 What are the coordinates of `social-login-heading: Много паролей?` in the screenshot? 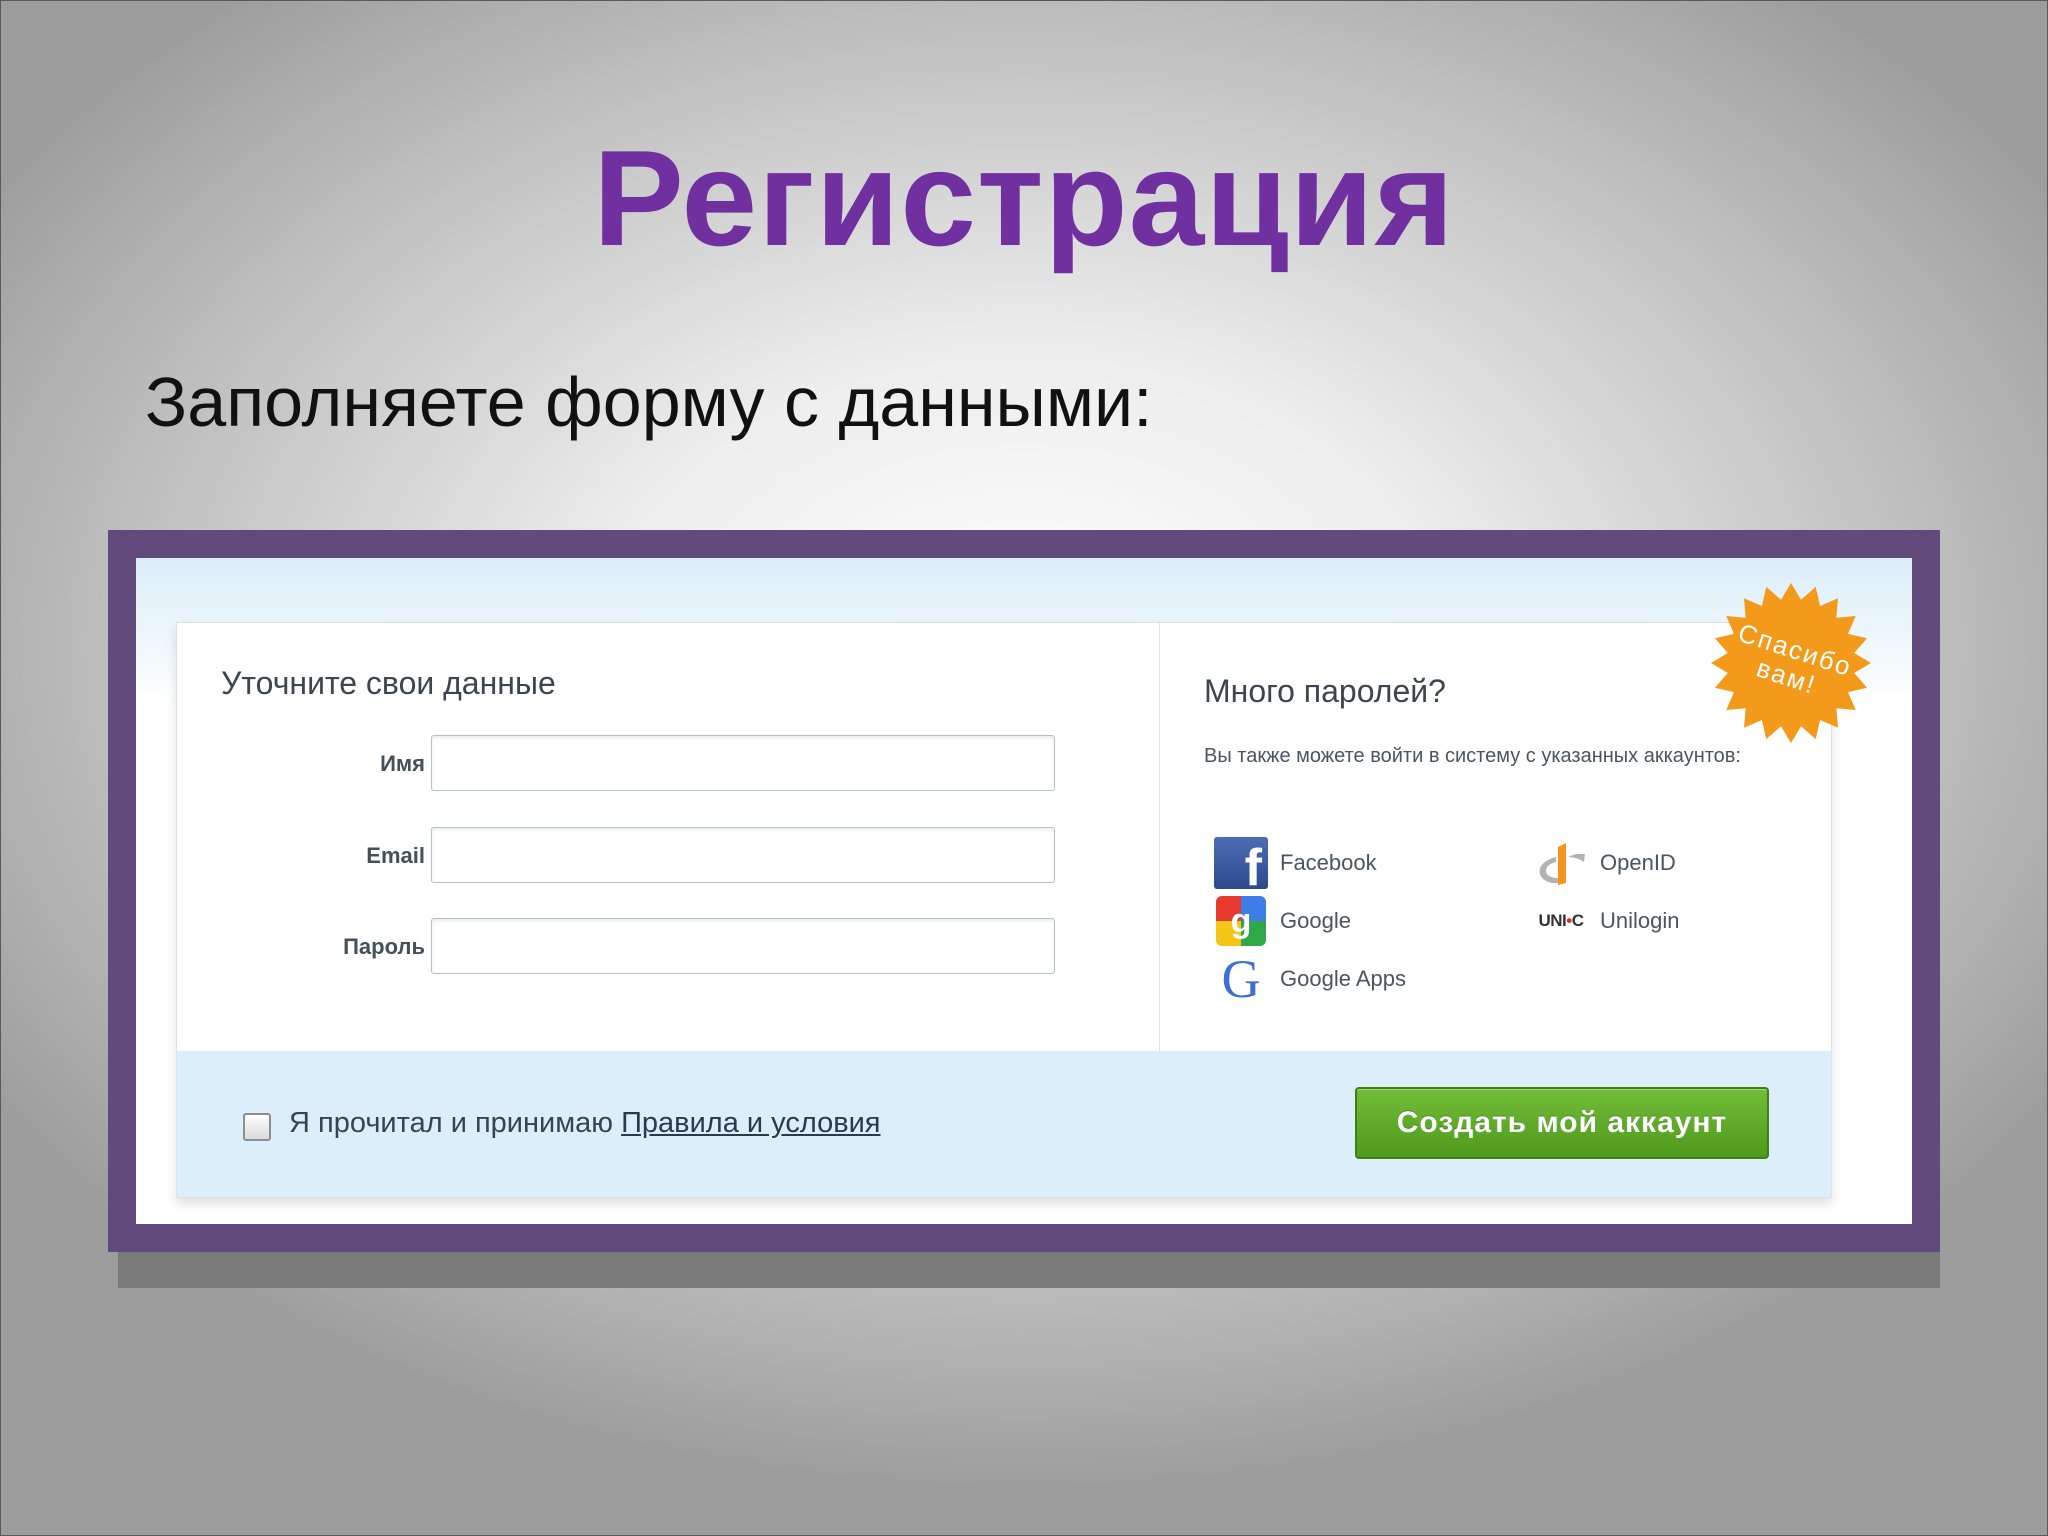 It's located at (1325, 691).